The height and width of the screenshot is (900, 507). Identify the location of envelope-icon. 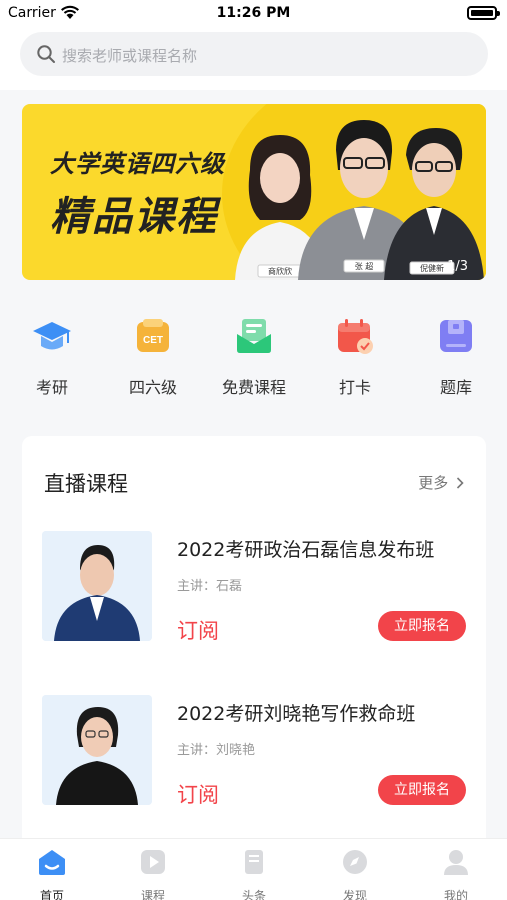
(254, 336).